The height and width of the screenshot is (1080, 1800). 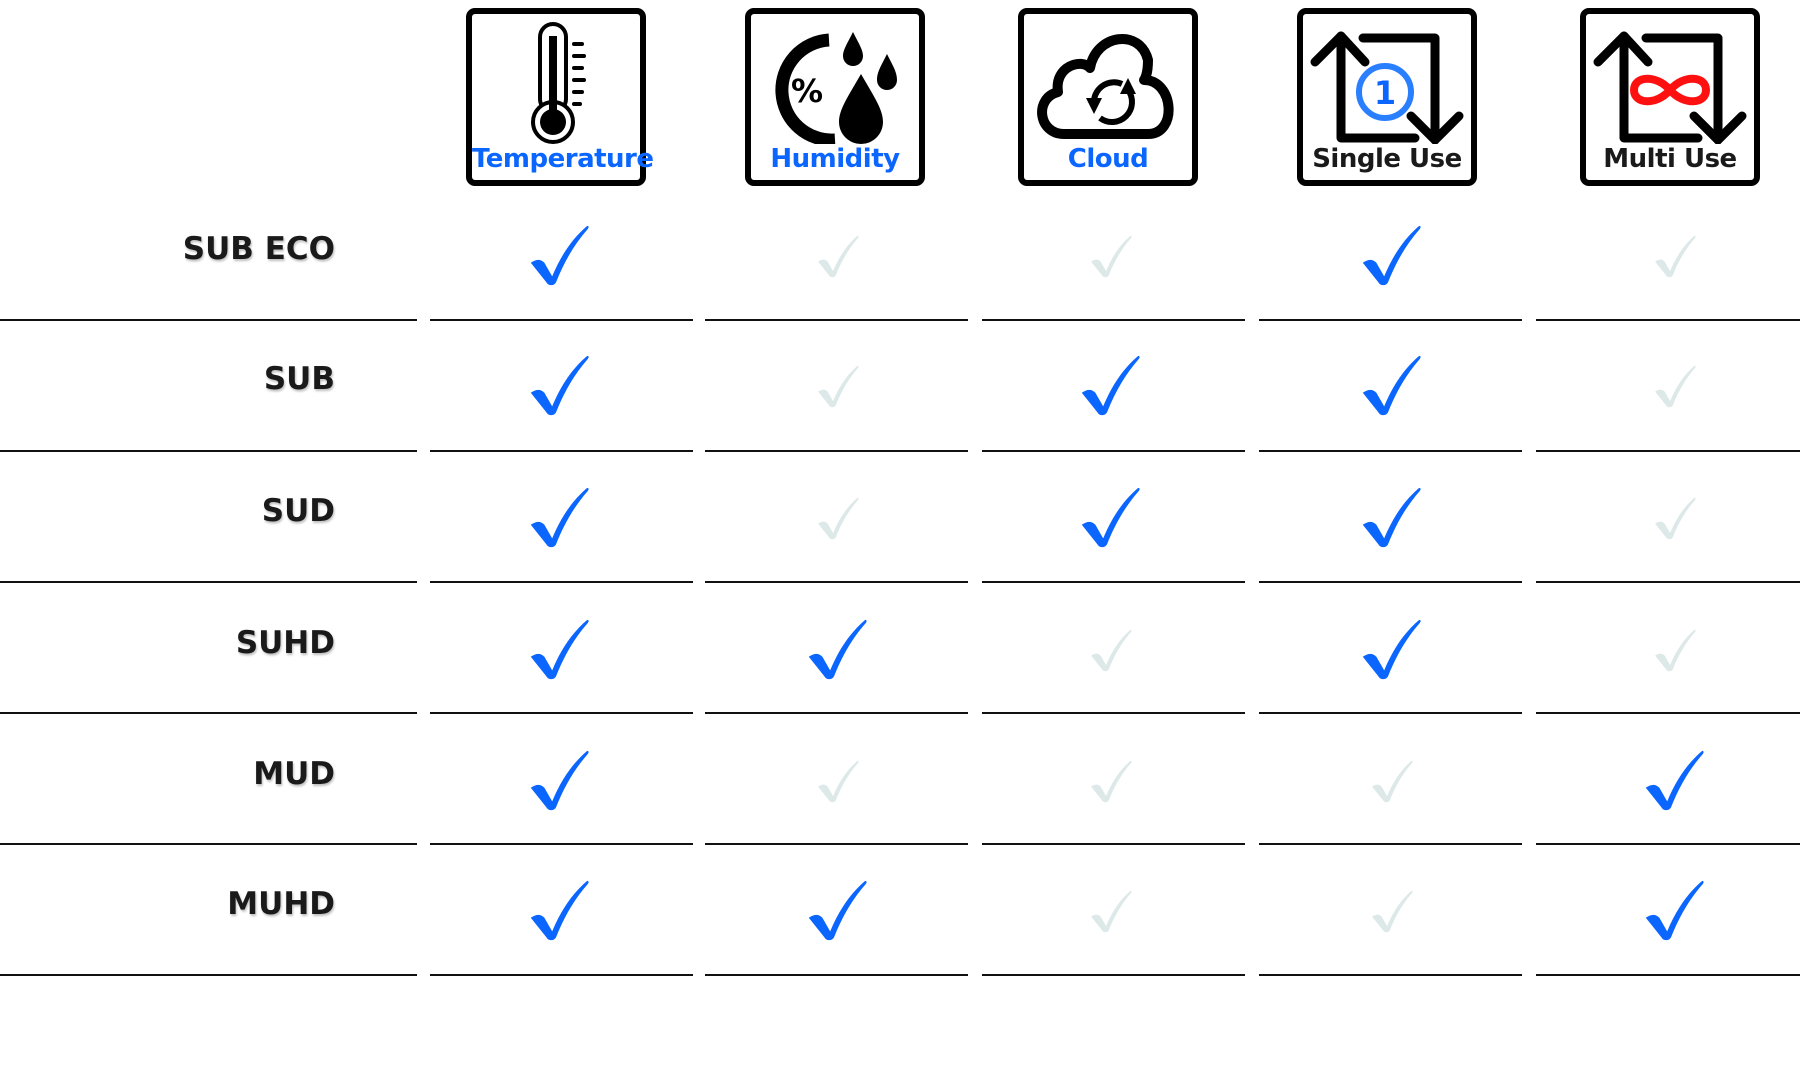 What do you see at coordinates (1670, 159) in the screenshot?
I see `column-label: Multi Use` at bounding box center [1670, 159].